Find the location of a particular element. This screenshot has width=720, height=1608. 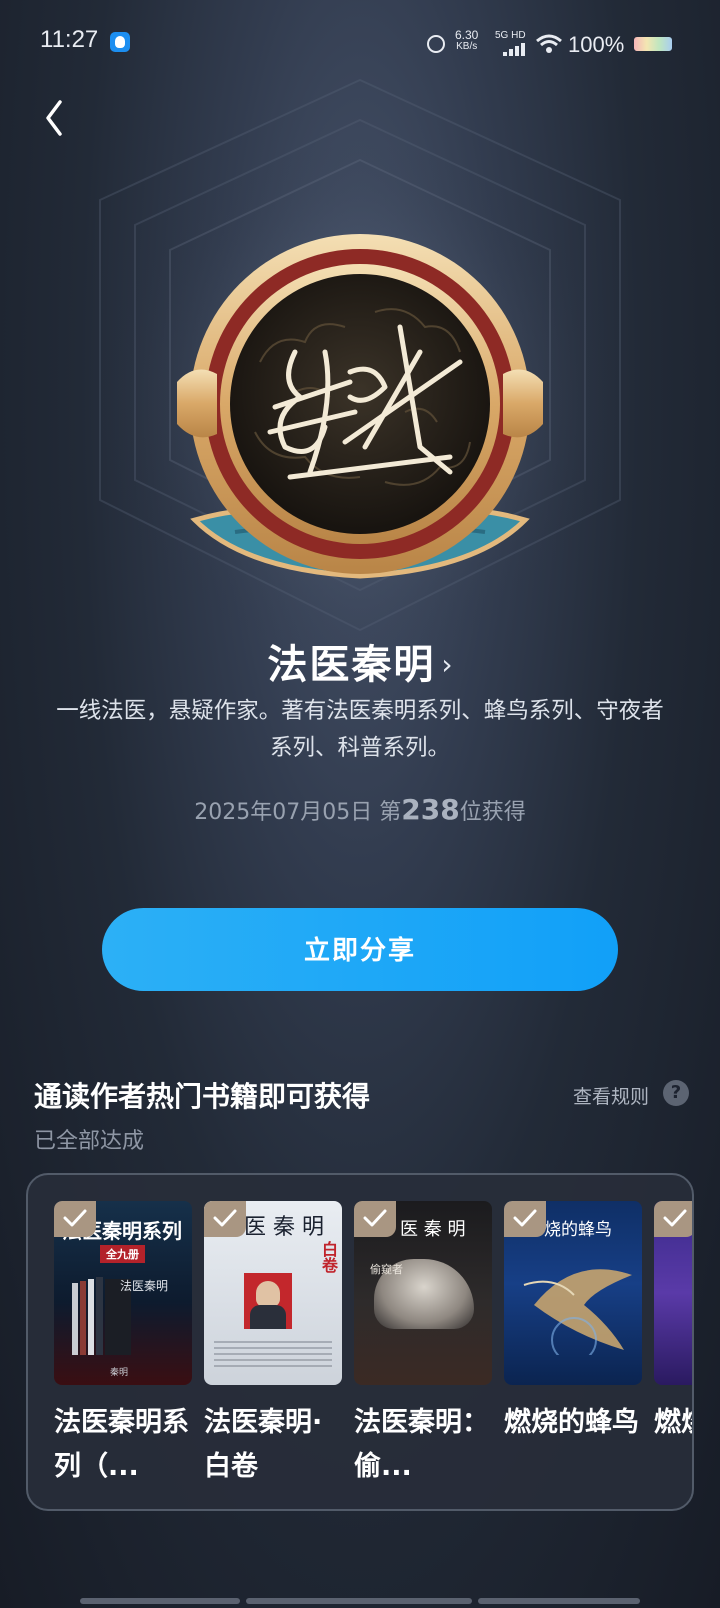

rank-number: 238 is located at coordinates (430, 809).